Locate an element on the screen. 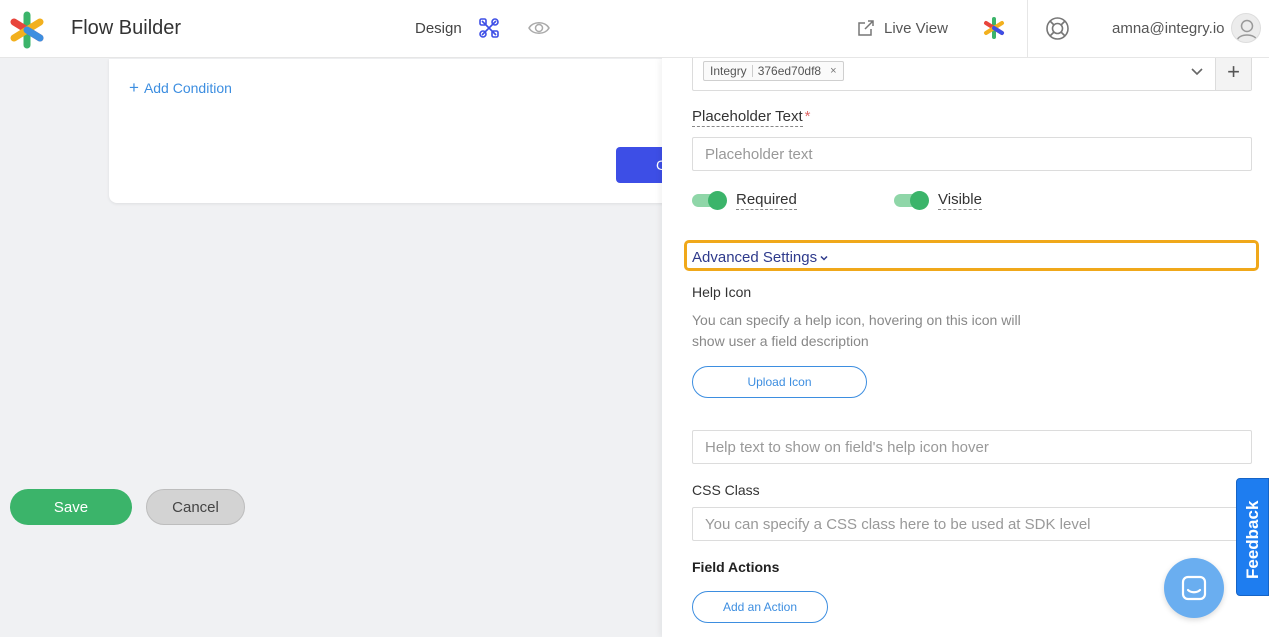  cancel-button: Cancel is located at coordinates (195, 507).